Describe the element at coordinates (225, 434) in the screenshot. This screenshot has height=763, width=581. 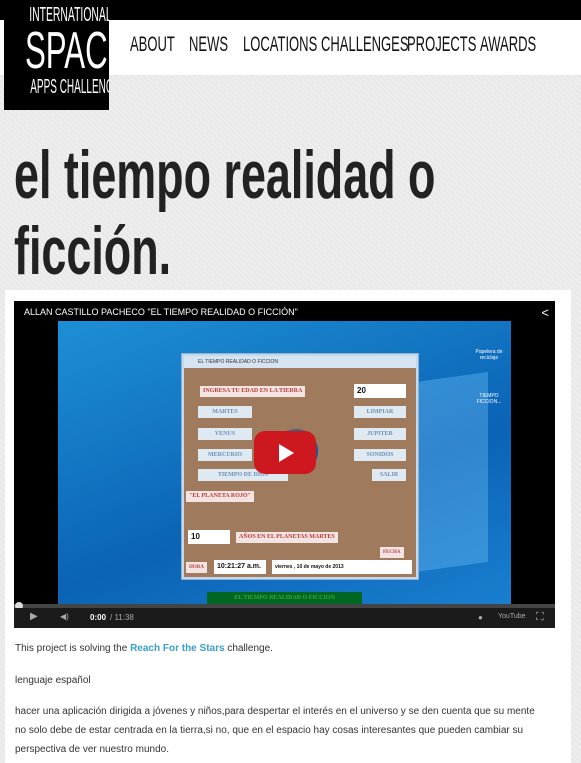
I see `btn-venus: VENUS` at that location.